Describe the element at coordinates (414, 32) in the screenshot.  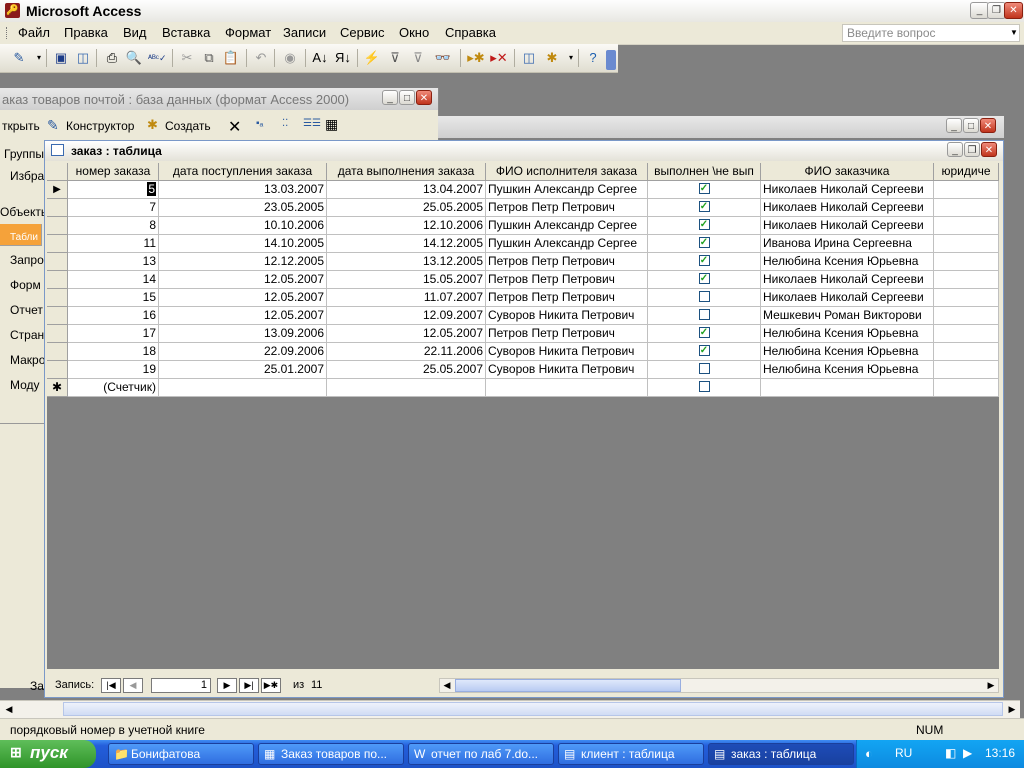
I see `menu-window: Окно` at that location.